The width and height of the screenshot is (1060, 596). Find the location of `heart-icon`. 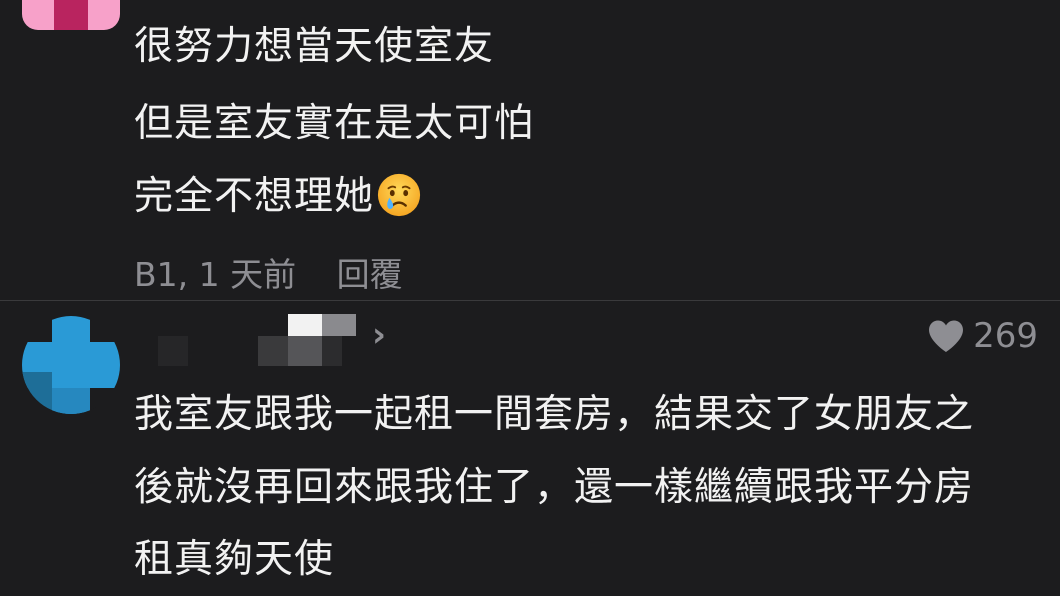

heart-icon is located at coordinates (946, 336).